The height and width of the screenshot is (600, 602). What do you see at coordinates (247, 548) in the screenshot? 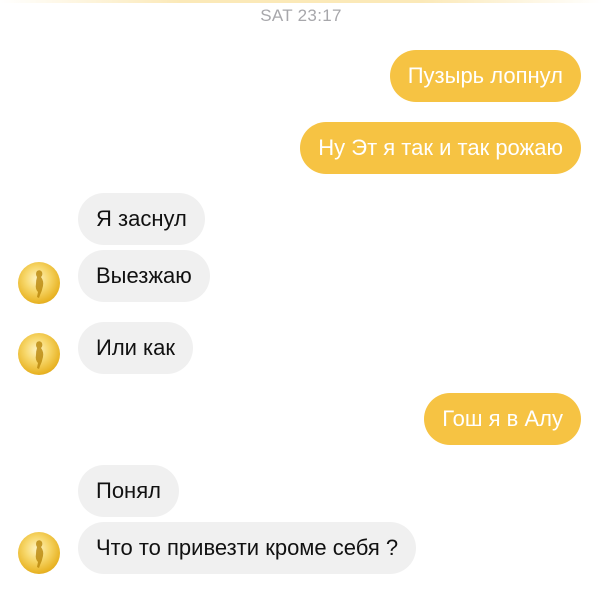
I see `message-bubble-incoming: Что то привезти кроме себя ?` at bounding box center [247, 548].